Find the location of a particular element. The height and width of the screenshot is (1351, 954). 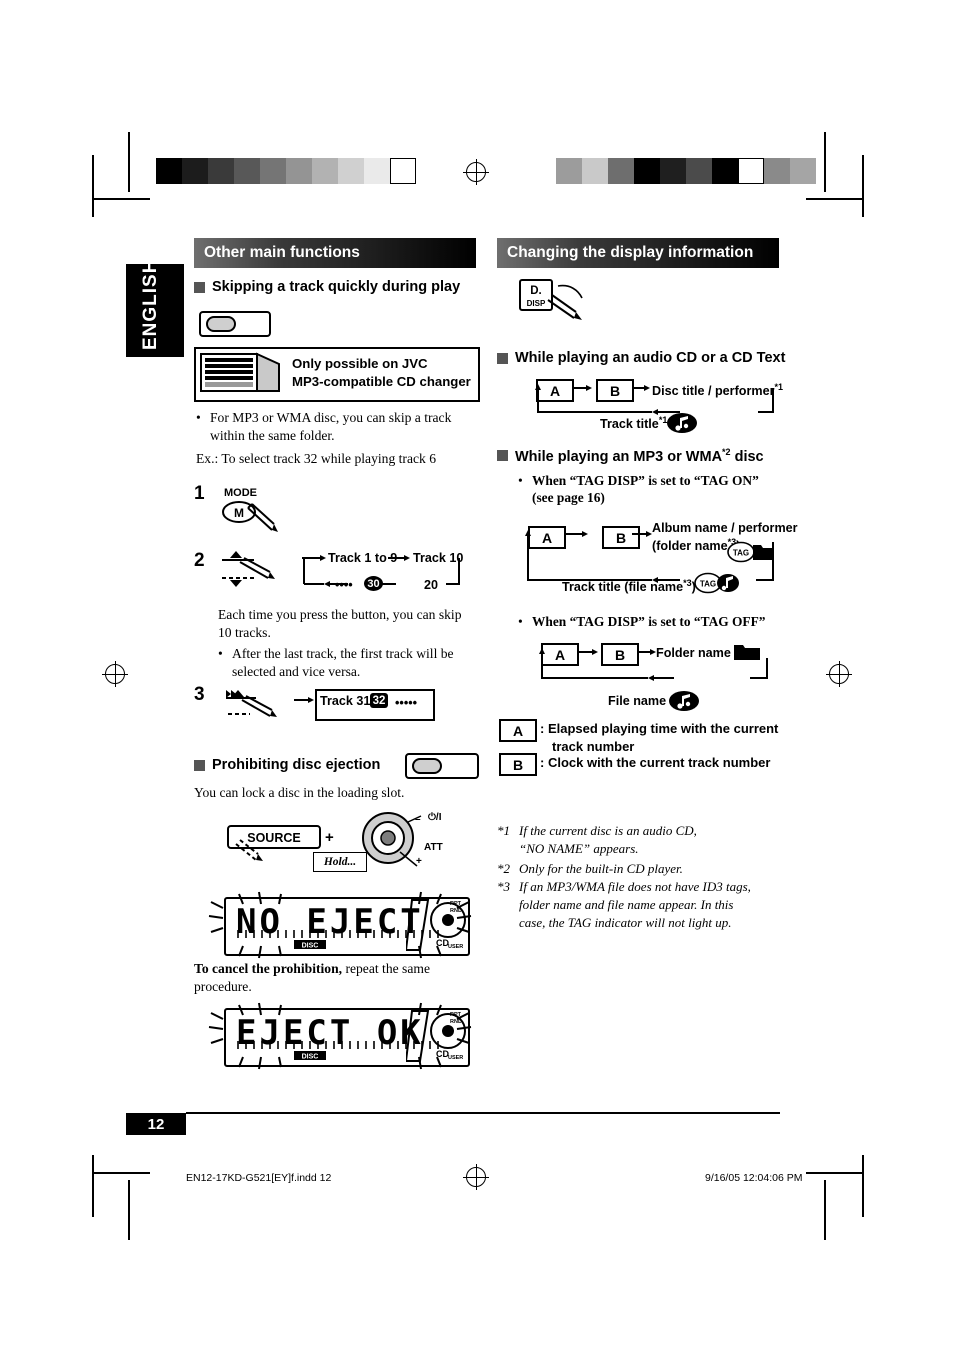

tag-folder-icon-1: TAG is located at coordinates (749, 552).